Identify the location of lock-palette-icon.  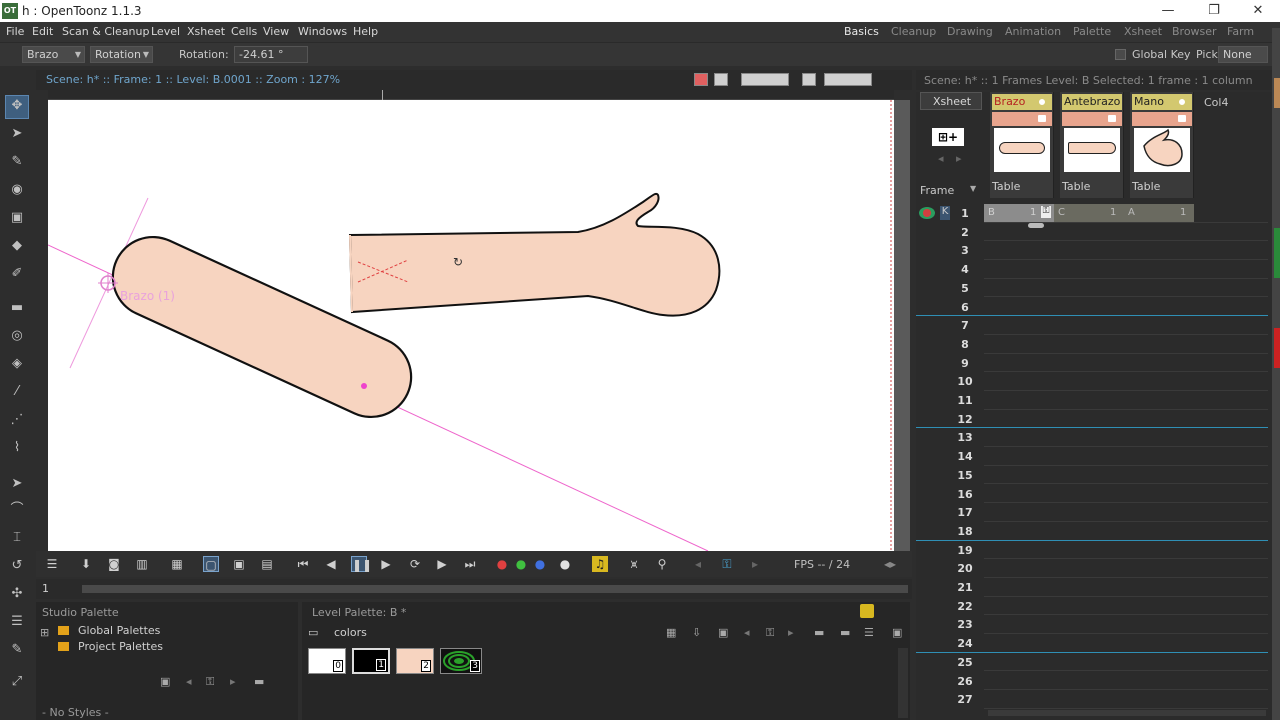
(867, 611).